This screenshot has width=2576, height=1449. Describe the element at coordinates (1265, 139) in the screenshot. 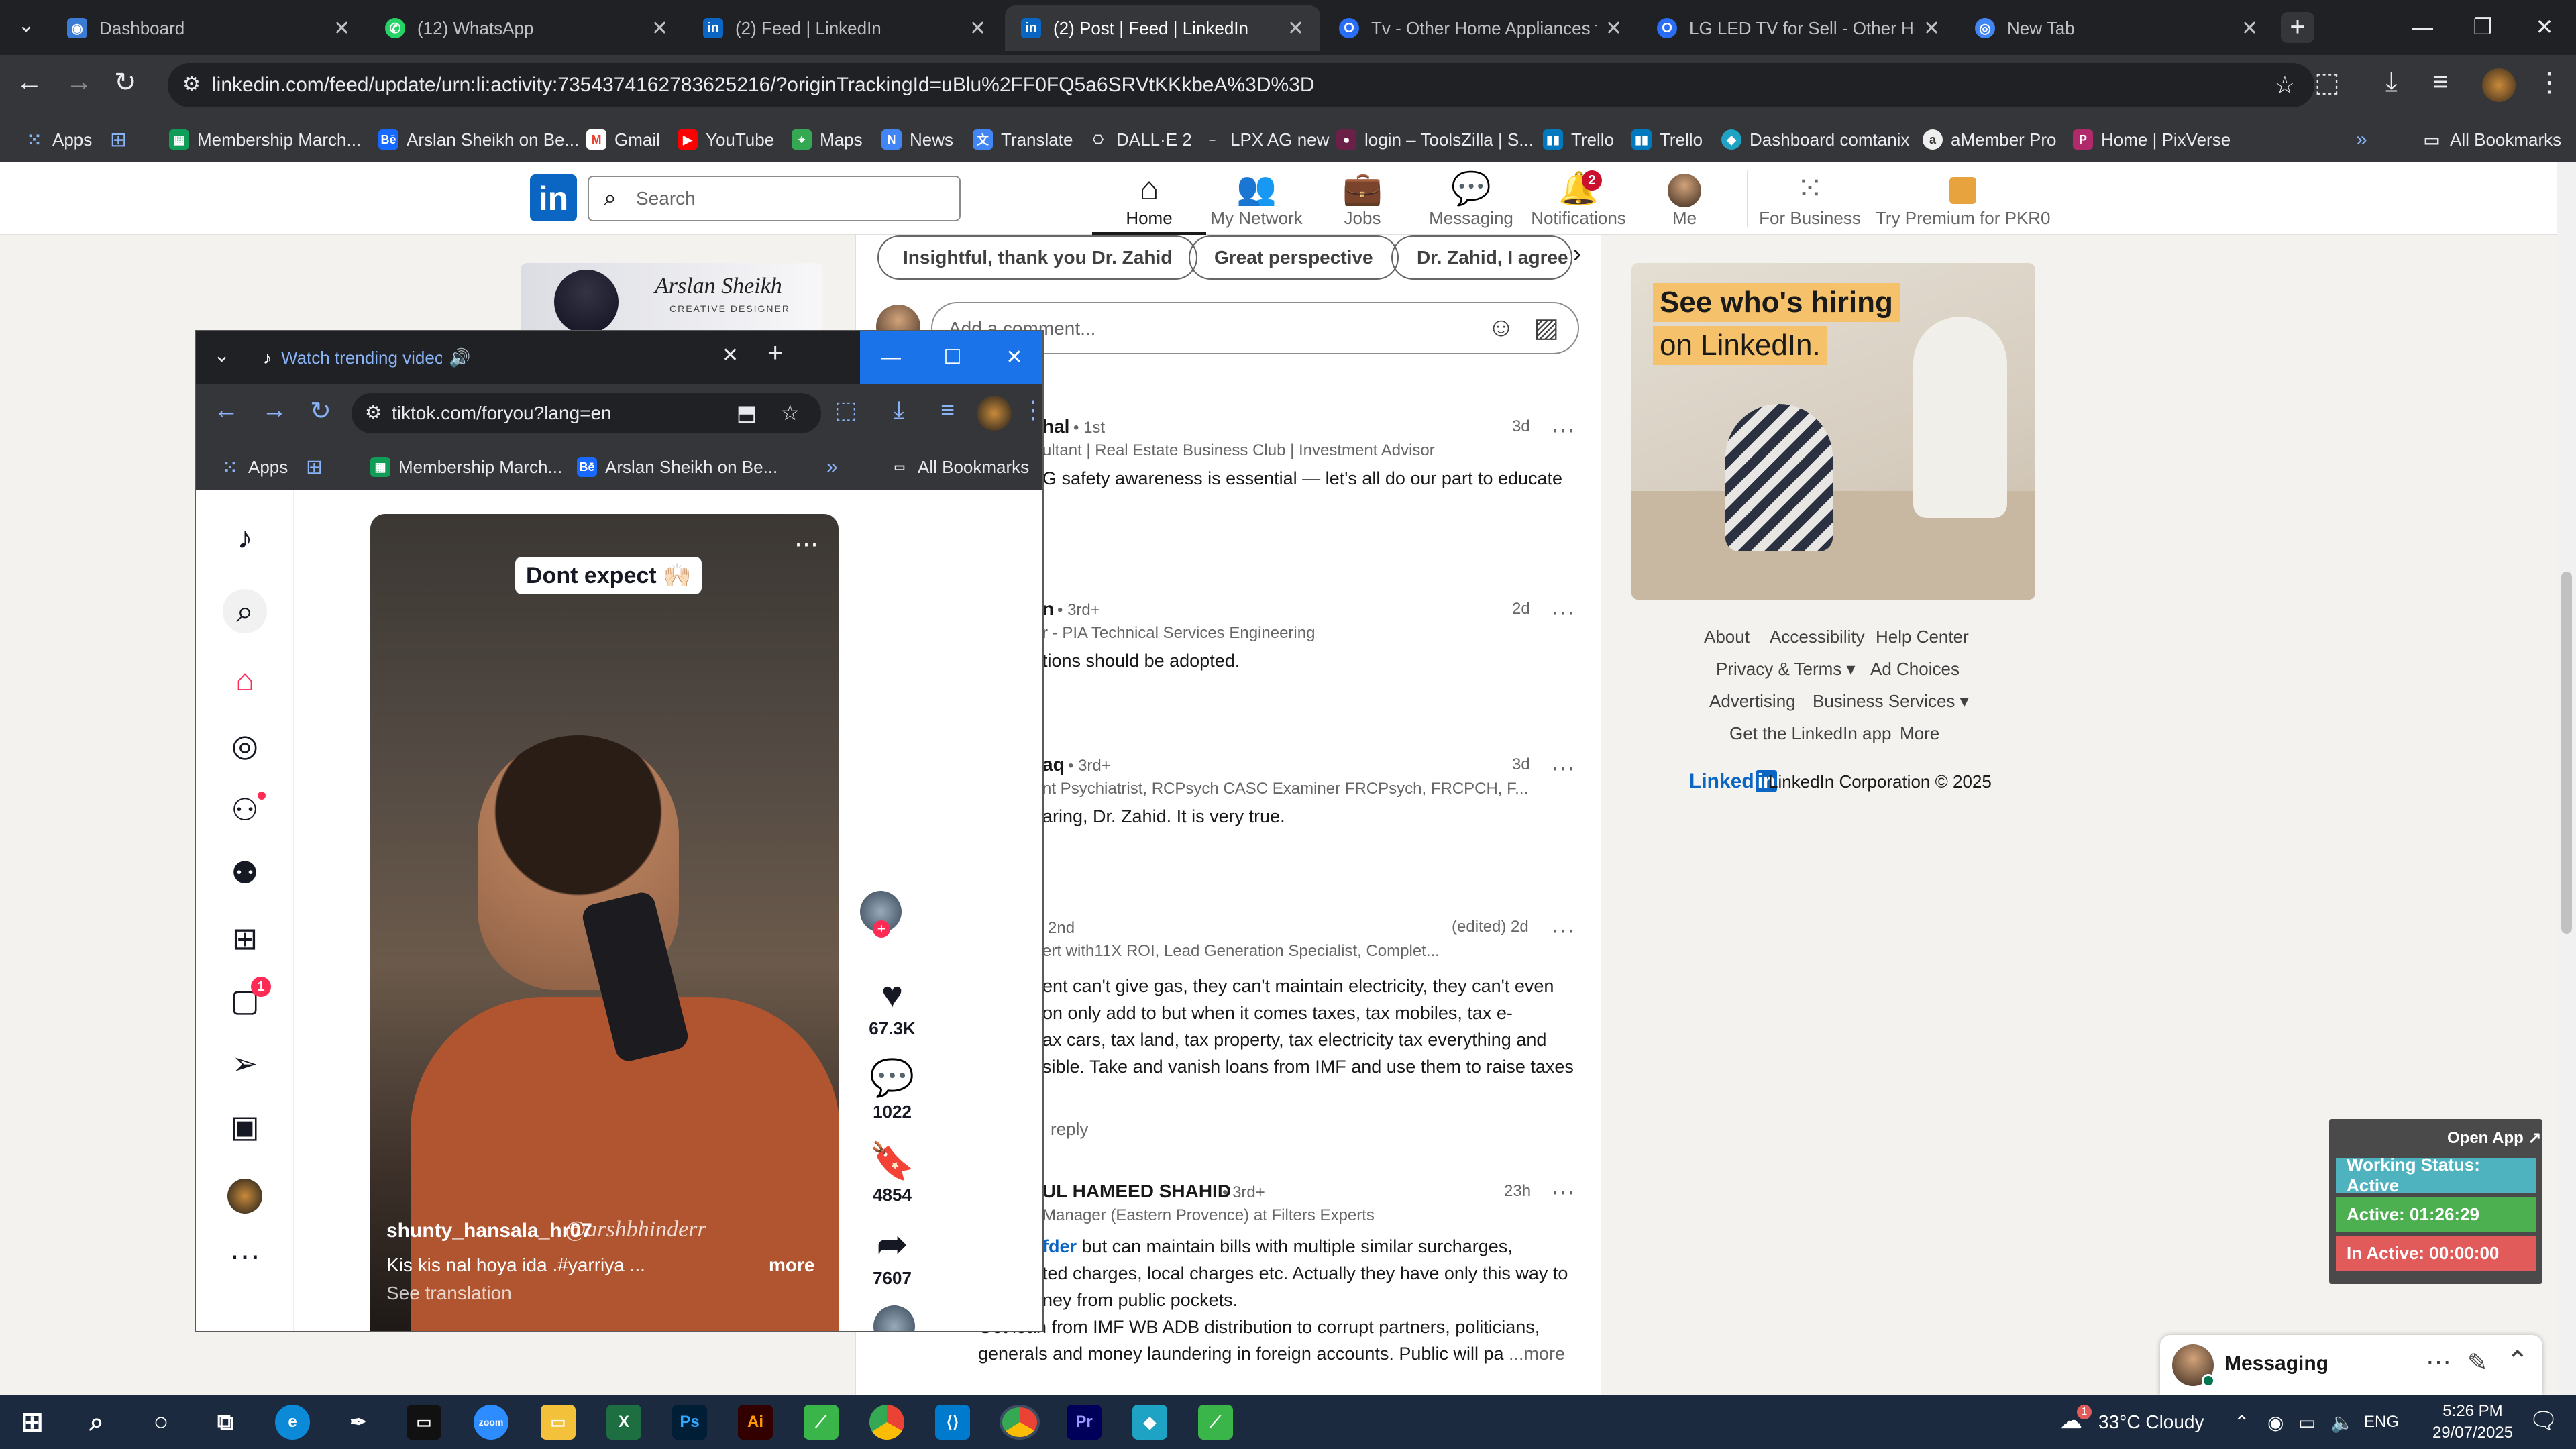

I see `bookmark-lpx: – LPX AG new` at that location.